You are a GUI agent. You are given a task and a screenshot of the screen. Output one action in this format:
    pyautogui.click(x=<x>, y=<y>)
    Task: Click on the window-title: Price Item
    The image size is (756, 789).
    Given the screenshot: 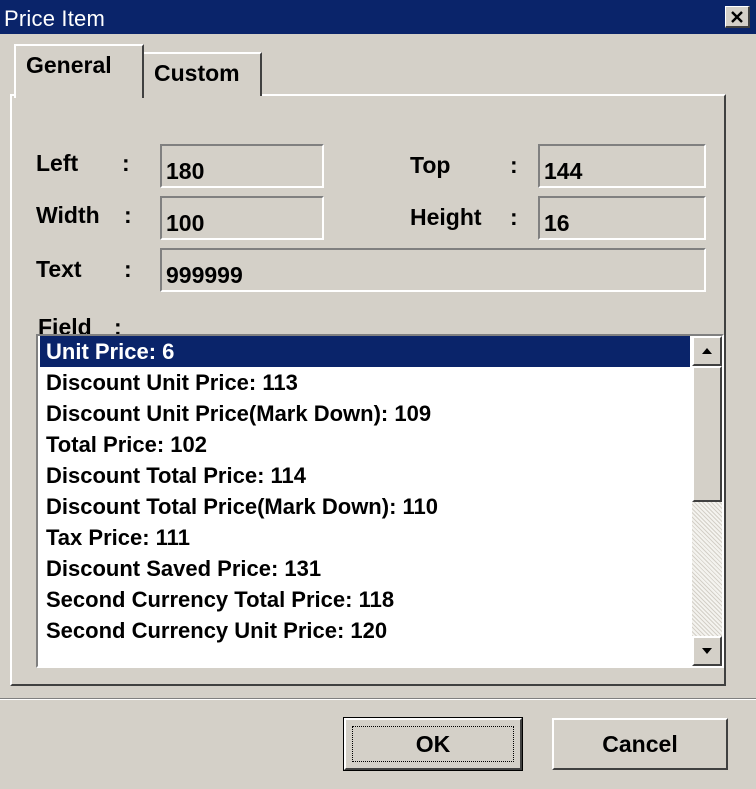 What is the action you would take?
    pyautogui.click(x=55, y=18)
    